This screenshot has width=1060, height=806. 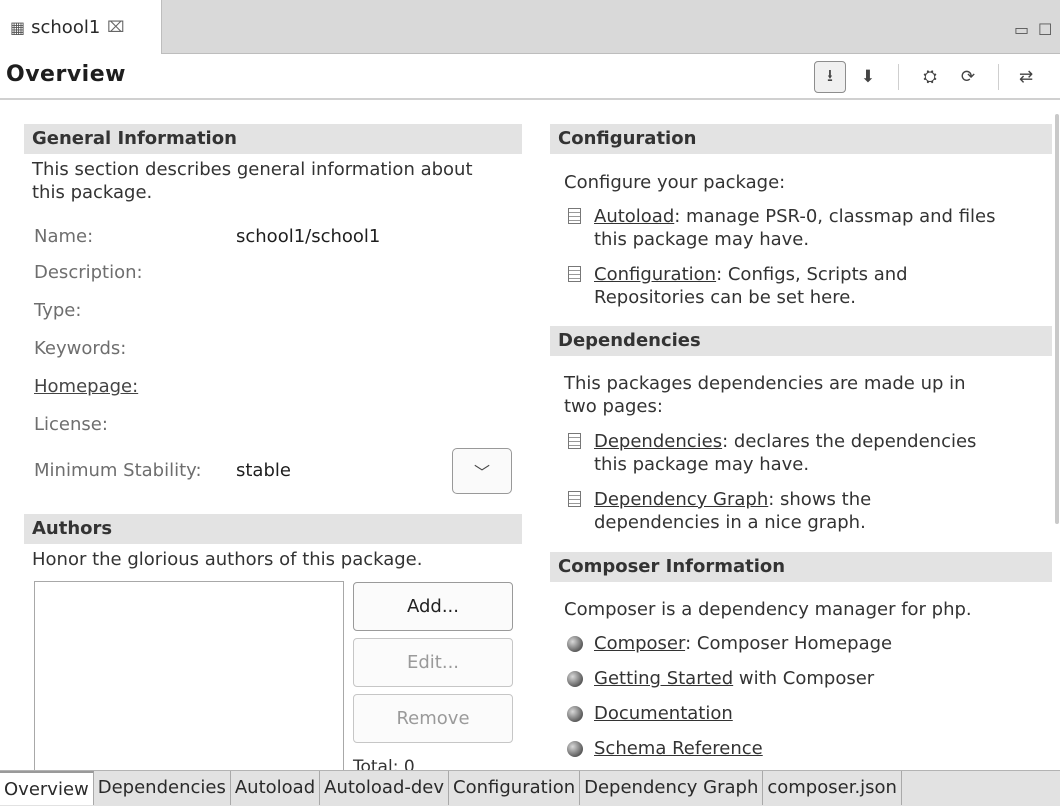 What do you see at coordinates (88, 272) in the screenshot?
I see `description-label: Description:` at bounding box center [88, 272].